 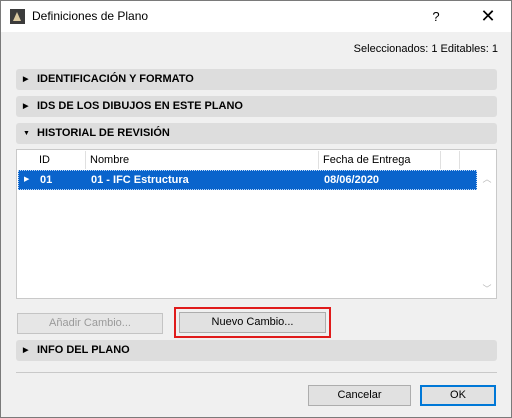 I want to click on section-info-plano: ▶ INFO DEL PLANO, so click(x=256, y=350).